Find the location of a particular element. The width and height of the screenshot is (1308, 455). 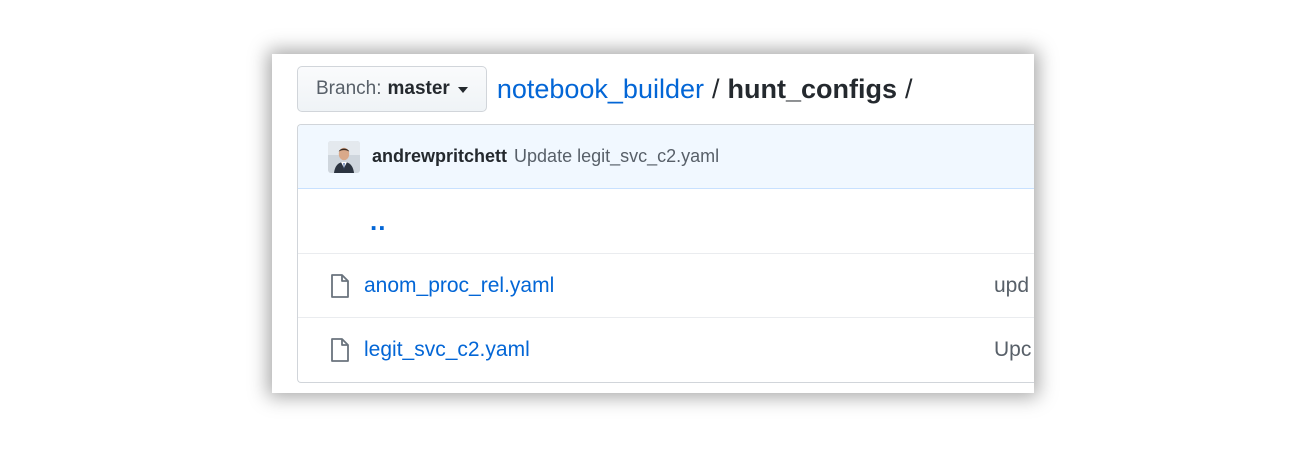

breadcrumb-repo-link: notebook_builder is located at coordinates (600, 89).